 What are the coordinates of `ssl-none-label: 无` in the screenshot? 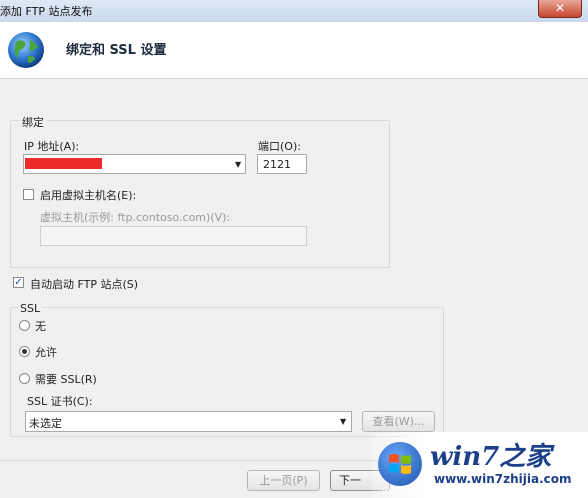 It's located at (40, 326).